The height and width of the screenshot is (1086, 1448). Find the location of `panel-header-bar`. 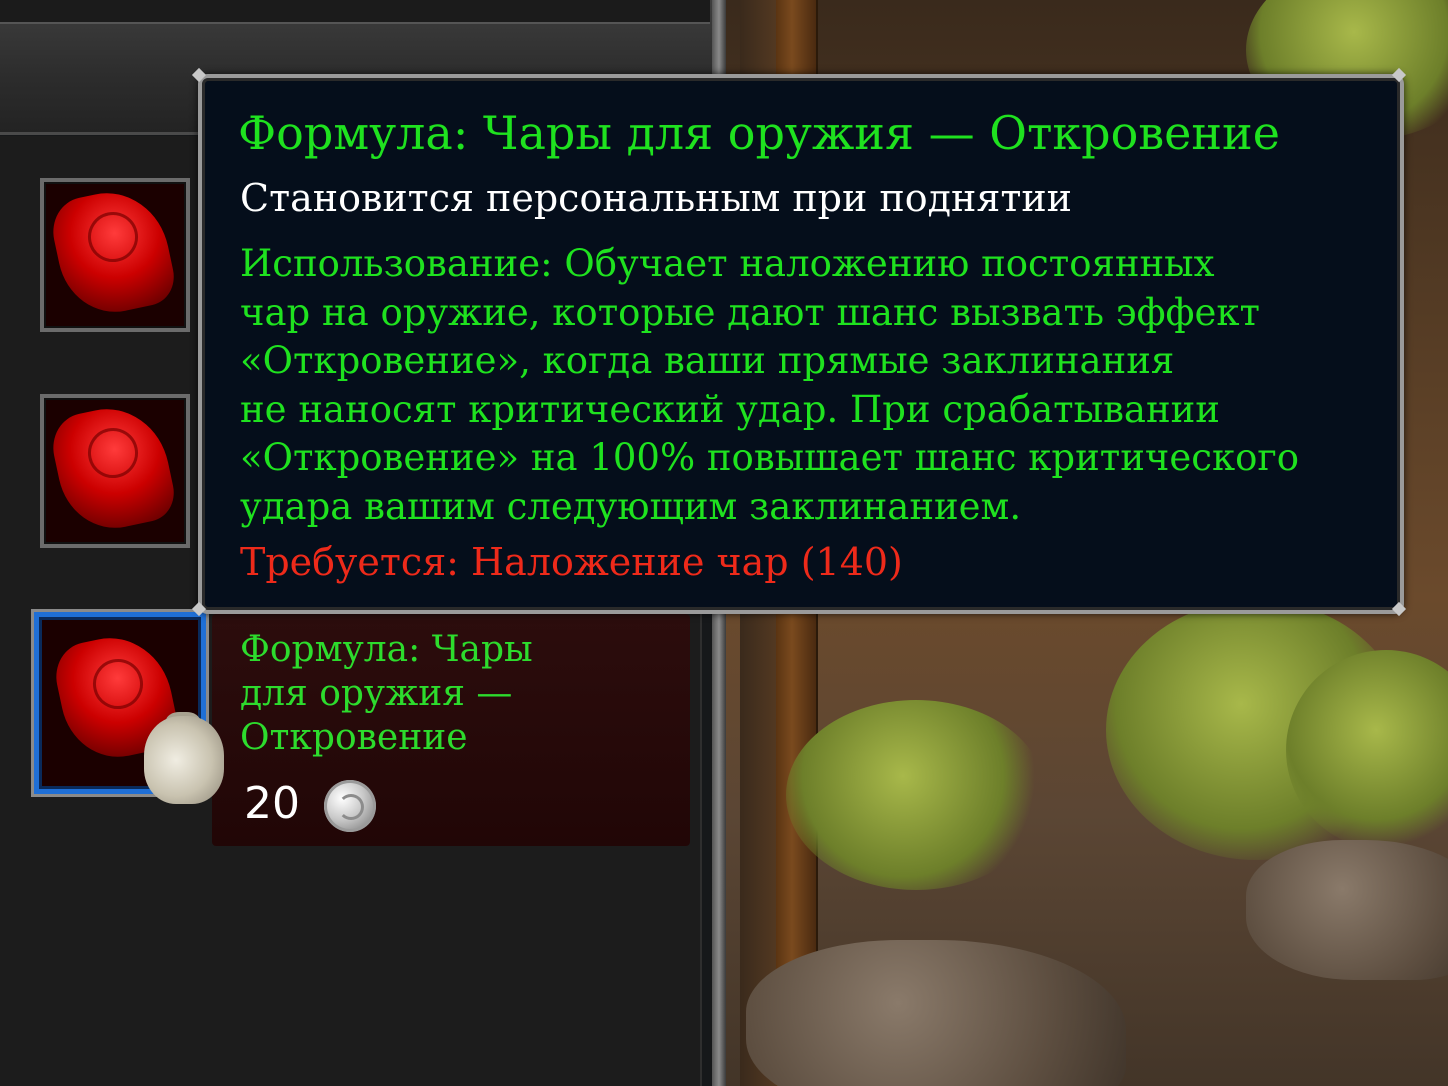

panel-header-bar is located at coordinates (355, 12).